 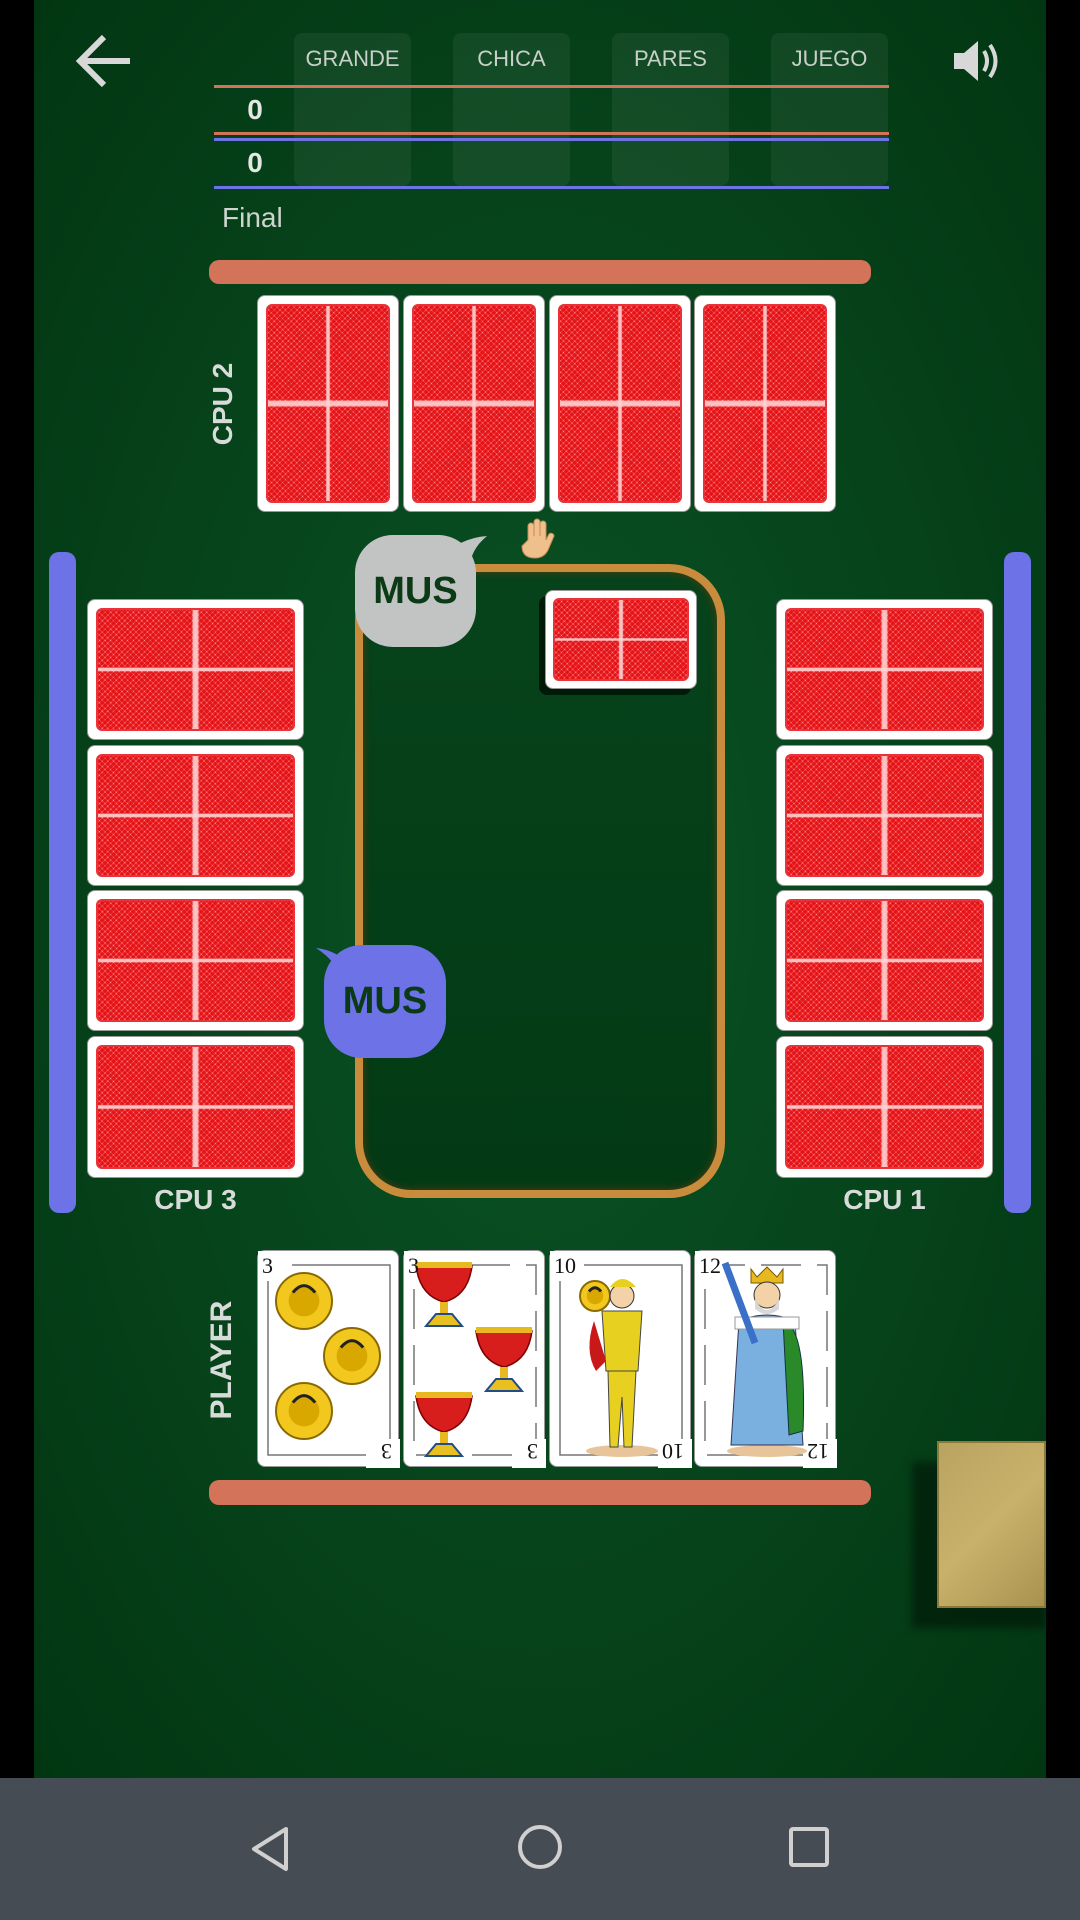 I want to click on team2-bar-left, so click(x=62, y=882).